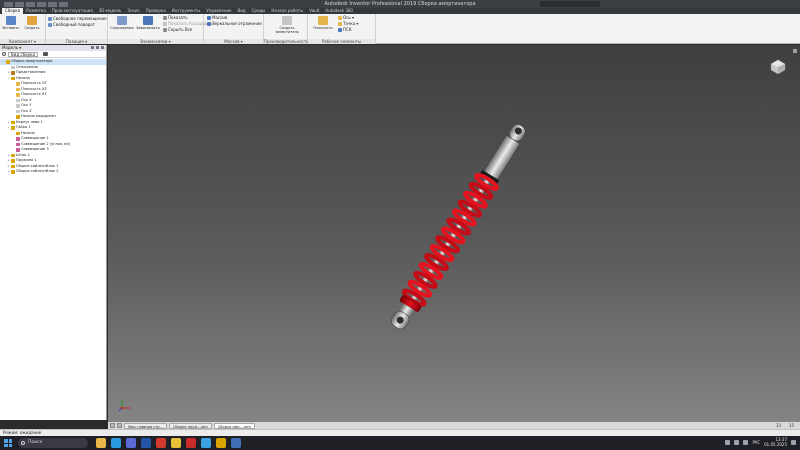  What do you see at coordinates (348, 23) in the screenshot?
I see `point-button: Точка ▾` at bounding box center [348, 23].